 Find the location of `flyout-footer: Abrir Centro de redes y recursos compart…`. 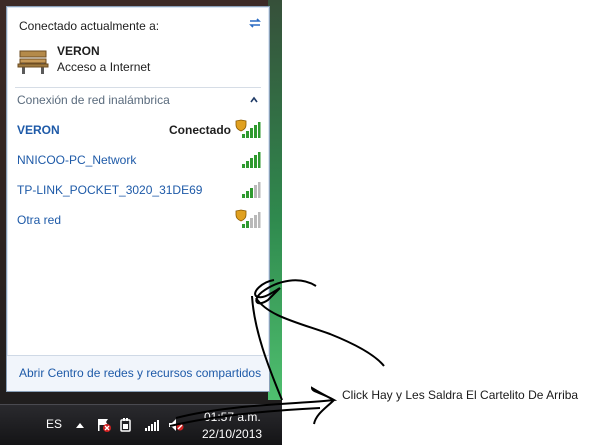

flyout-footer: Abrir Centro de redes y recursos compart… is located at coordinates (138, 373).